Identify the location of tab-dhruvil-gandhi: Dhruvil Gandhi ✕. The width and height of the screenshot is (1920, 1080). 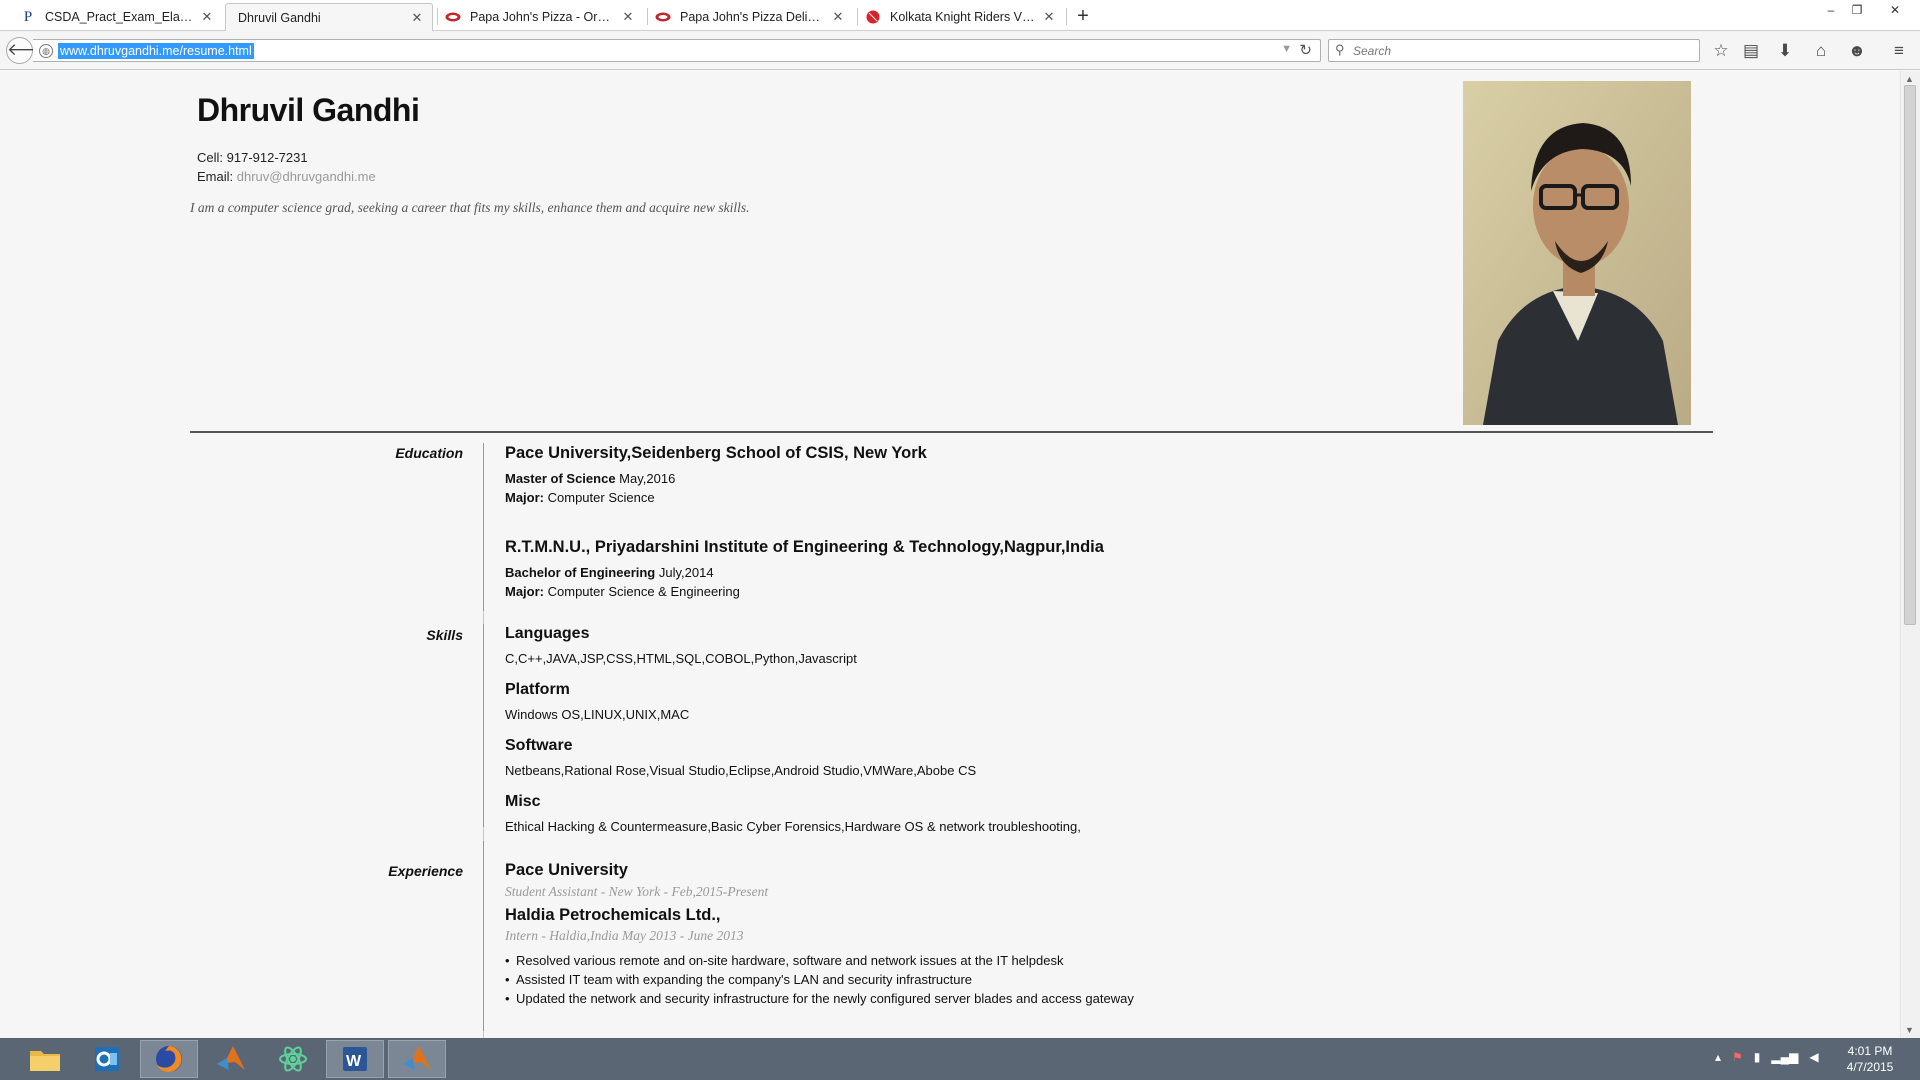
(329, 17).